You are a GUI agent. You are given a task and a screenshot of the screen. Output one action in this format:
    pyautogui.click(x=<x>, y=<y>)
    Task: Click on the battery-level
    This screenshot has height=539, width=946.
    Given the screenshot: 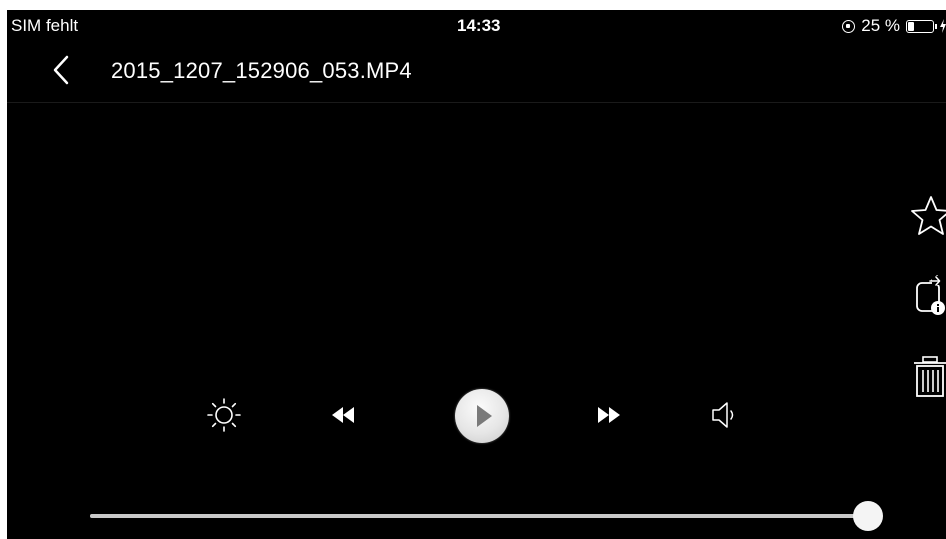 What is the action you would take?
    pyautogui.click(x=911, y=26)
    